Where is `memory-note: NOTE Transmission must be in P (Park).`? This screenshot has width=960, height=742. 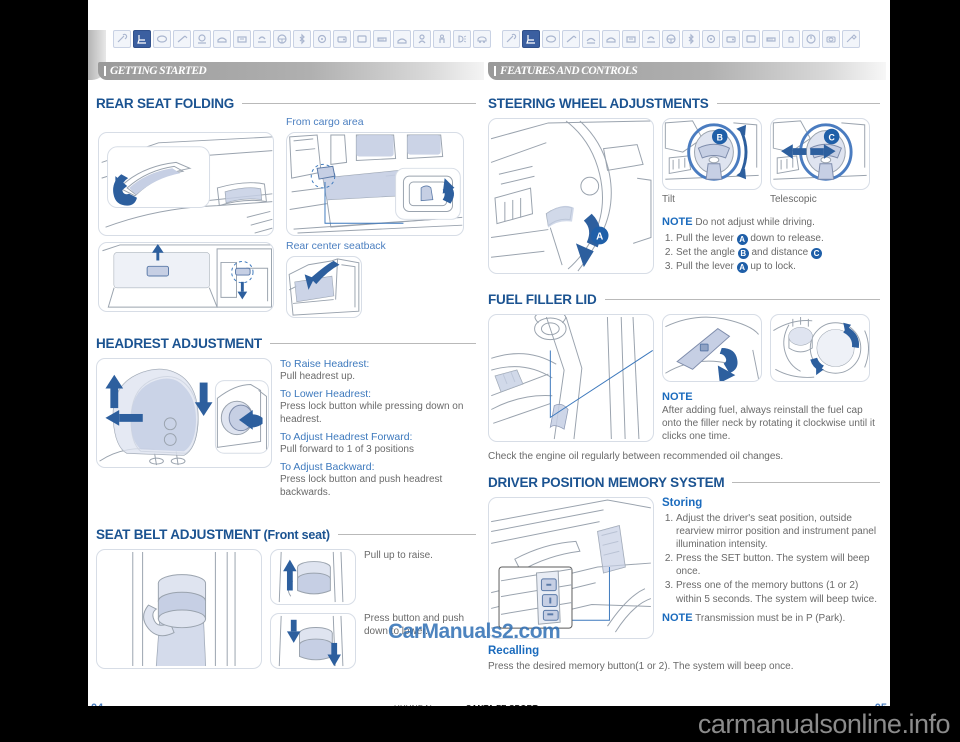 memory-note: NOTE Transmission must be in P (Park). is located at coordinates (770, 618).